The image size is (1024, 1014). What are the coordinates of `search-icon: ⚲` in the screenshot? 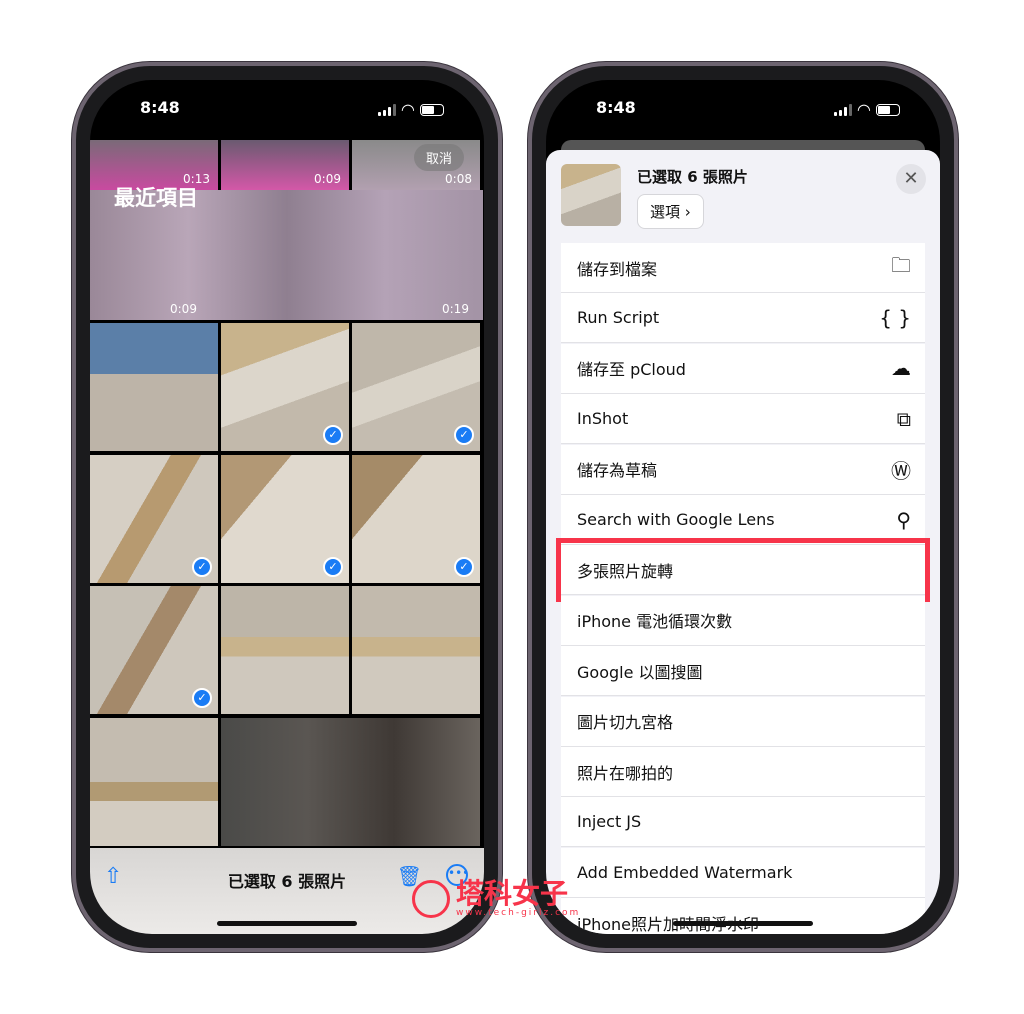 It's located at (903, 519).